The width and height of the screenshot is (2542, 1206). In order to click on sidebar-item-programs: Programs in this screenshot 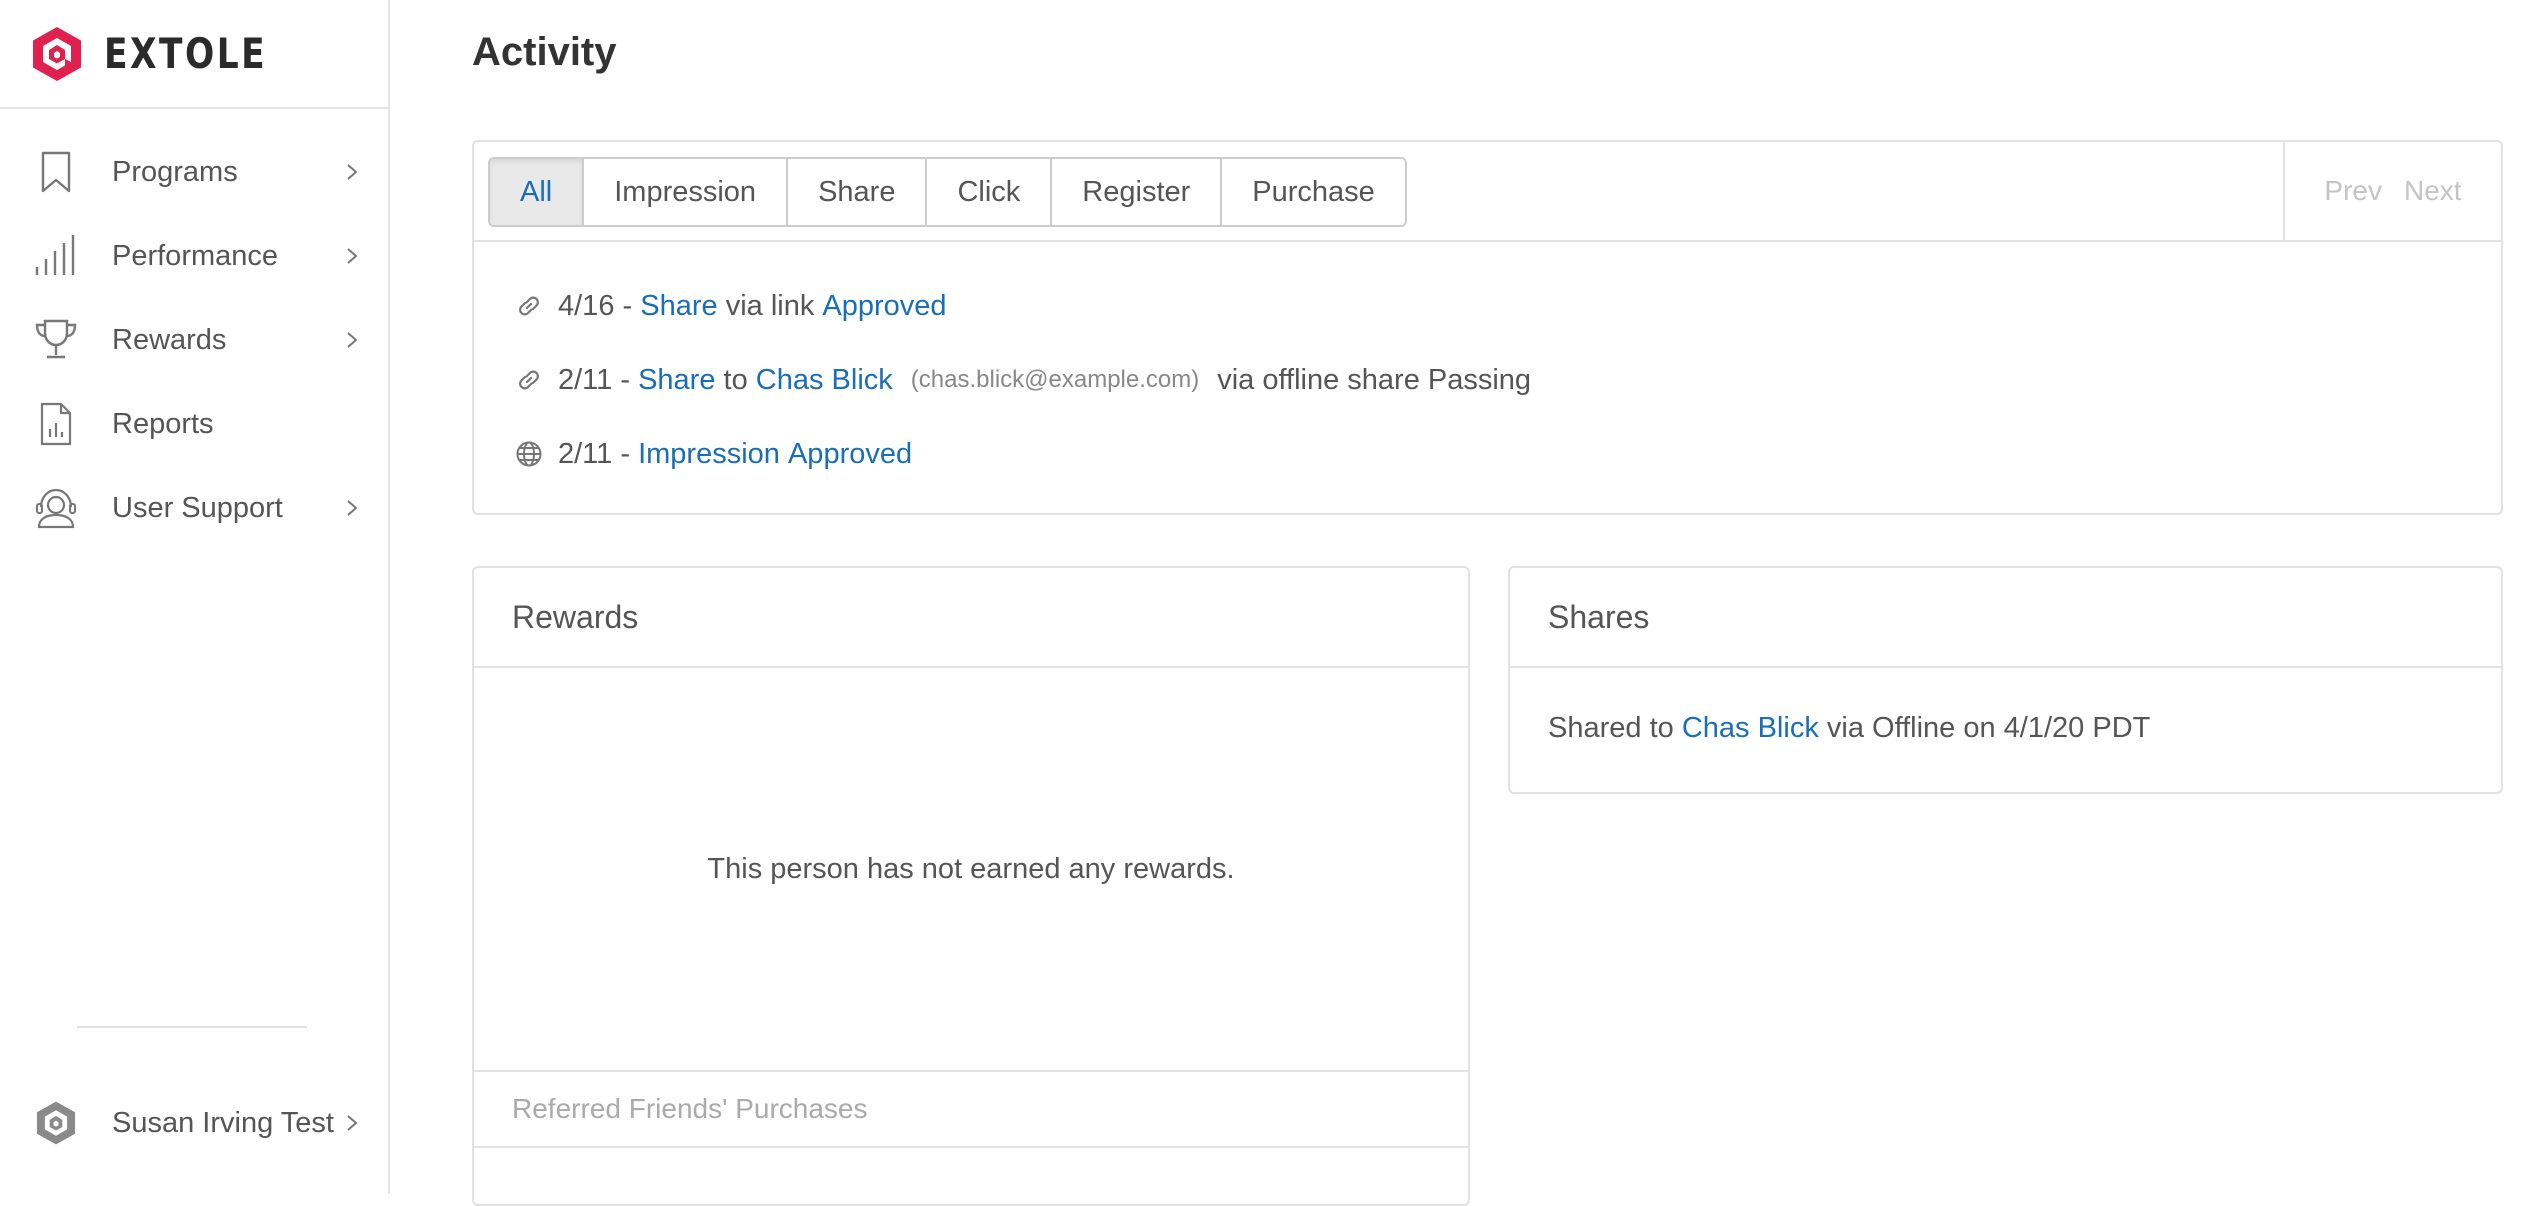, I will do `click(194, 172)`.